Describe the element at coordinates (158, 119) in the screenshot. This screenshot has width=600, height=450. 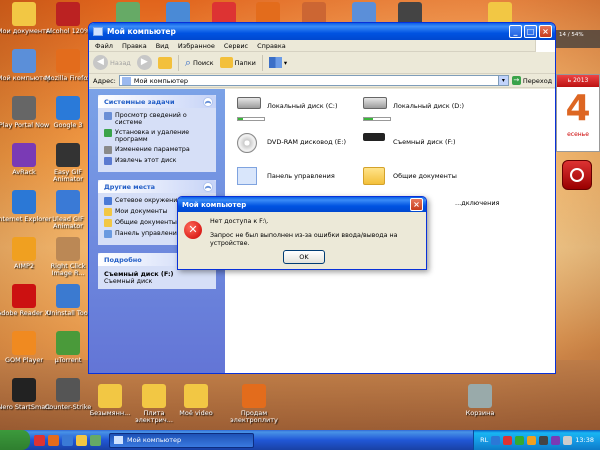
I see `task-link: Просмотр сведений о системе` at that location.